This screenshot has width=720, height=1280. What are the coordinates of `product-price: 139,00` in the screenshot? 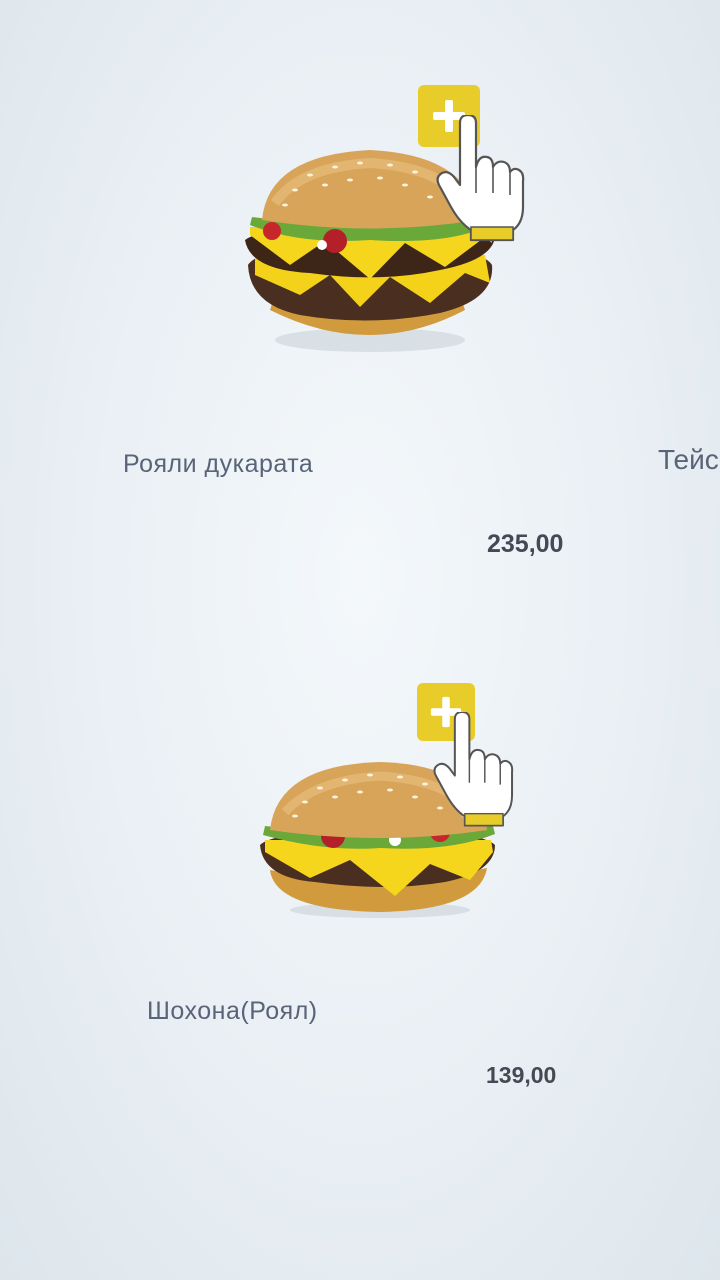 It's located at (521, 1075).